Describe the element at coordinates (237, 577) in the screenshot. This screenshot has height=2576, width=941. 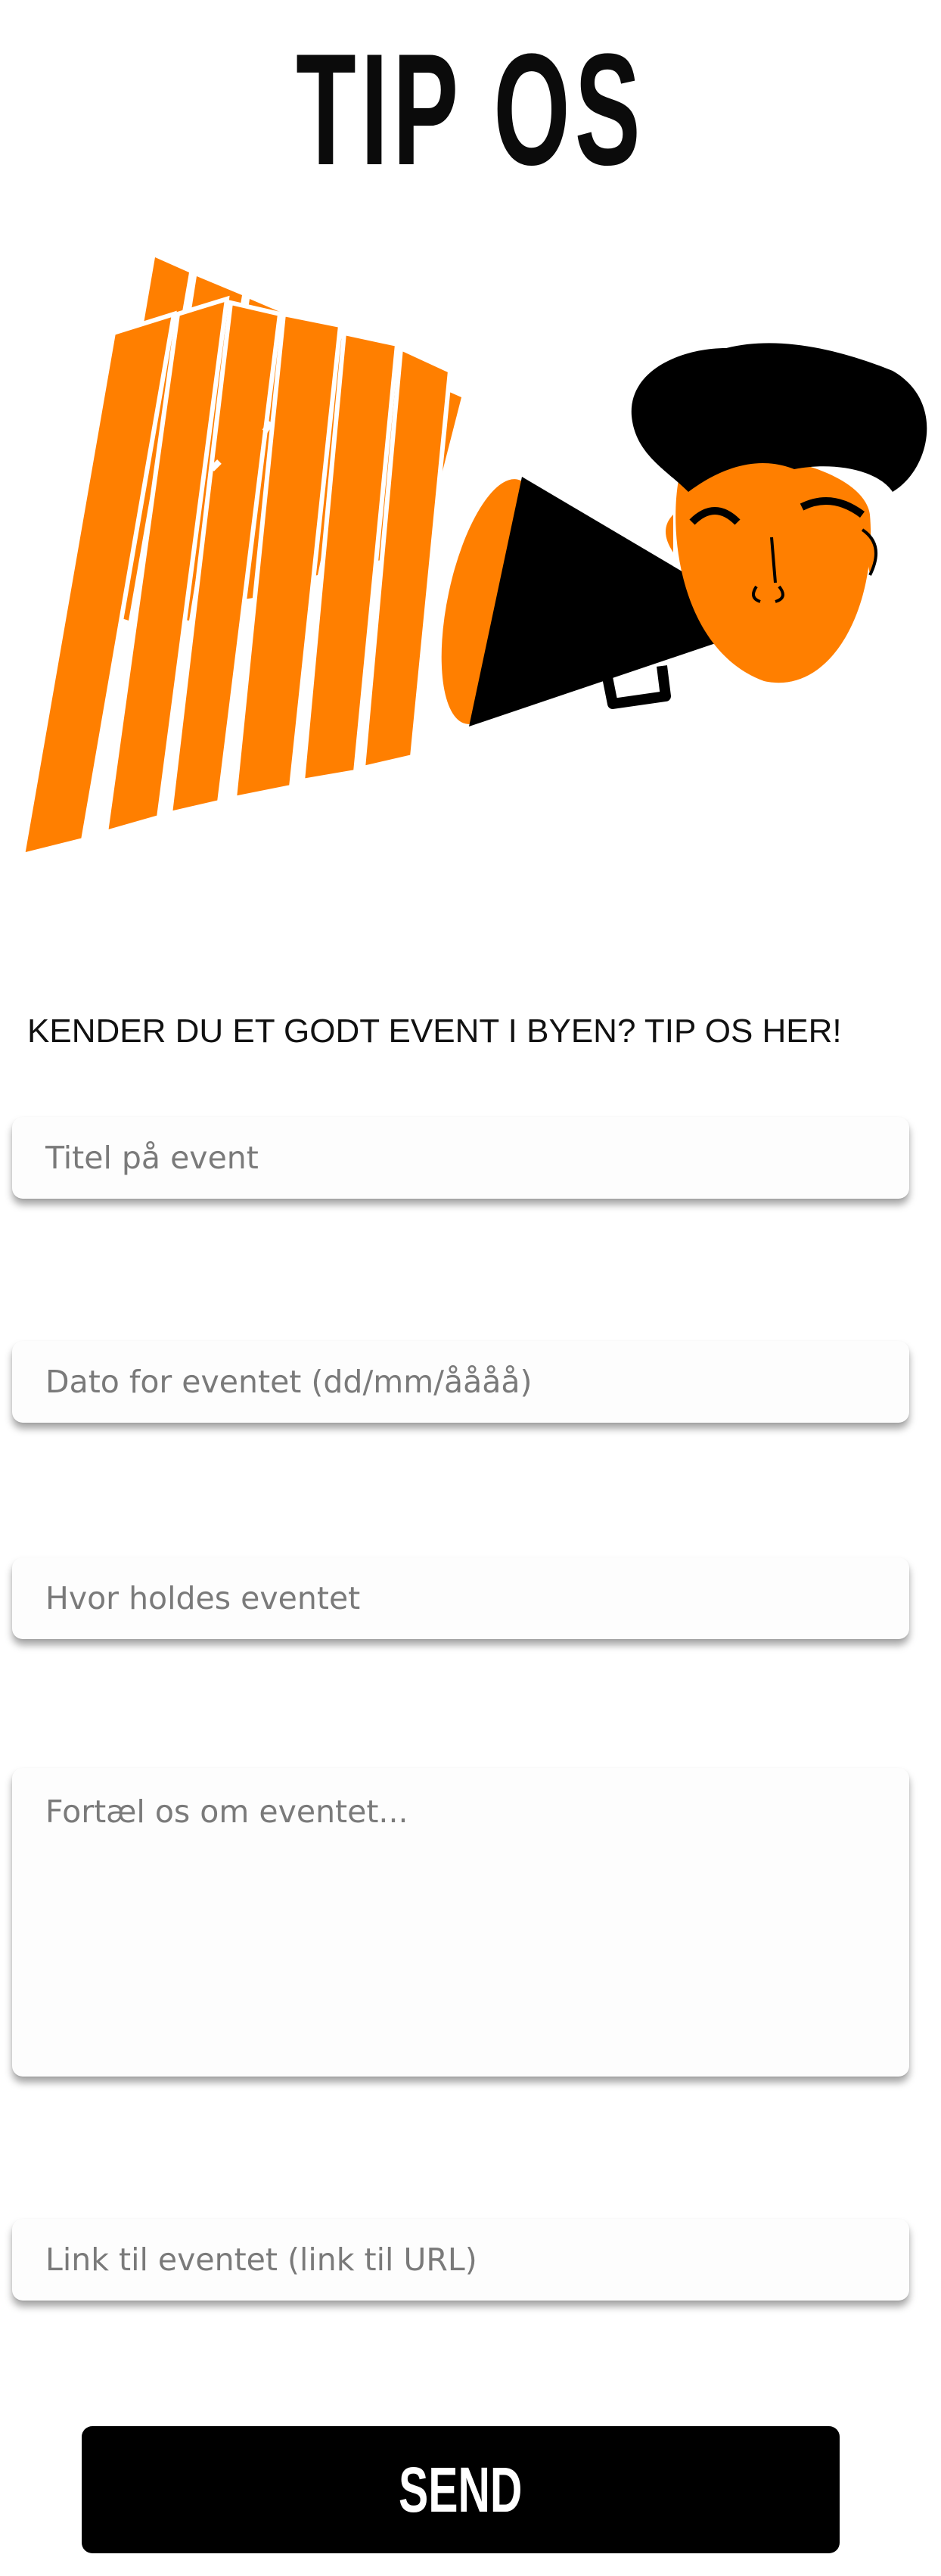
I see `moro-logo-front` at that location.